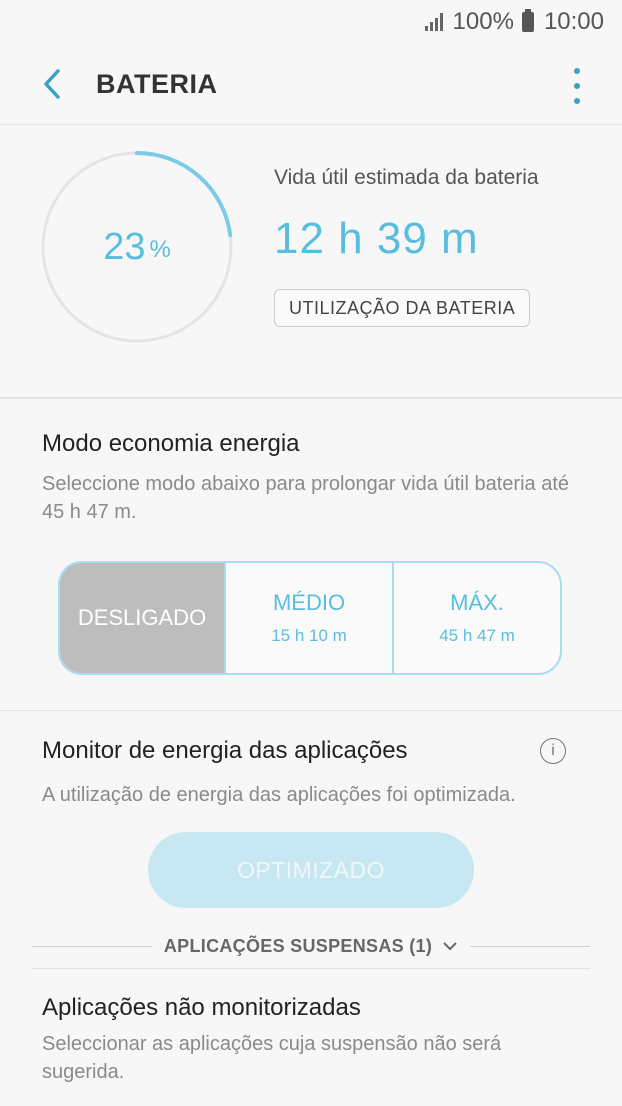  What do you see at coordinates (433, 22) in the screenshot?
I see `signal-icon` at bounding box center [433, 22].